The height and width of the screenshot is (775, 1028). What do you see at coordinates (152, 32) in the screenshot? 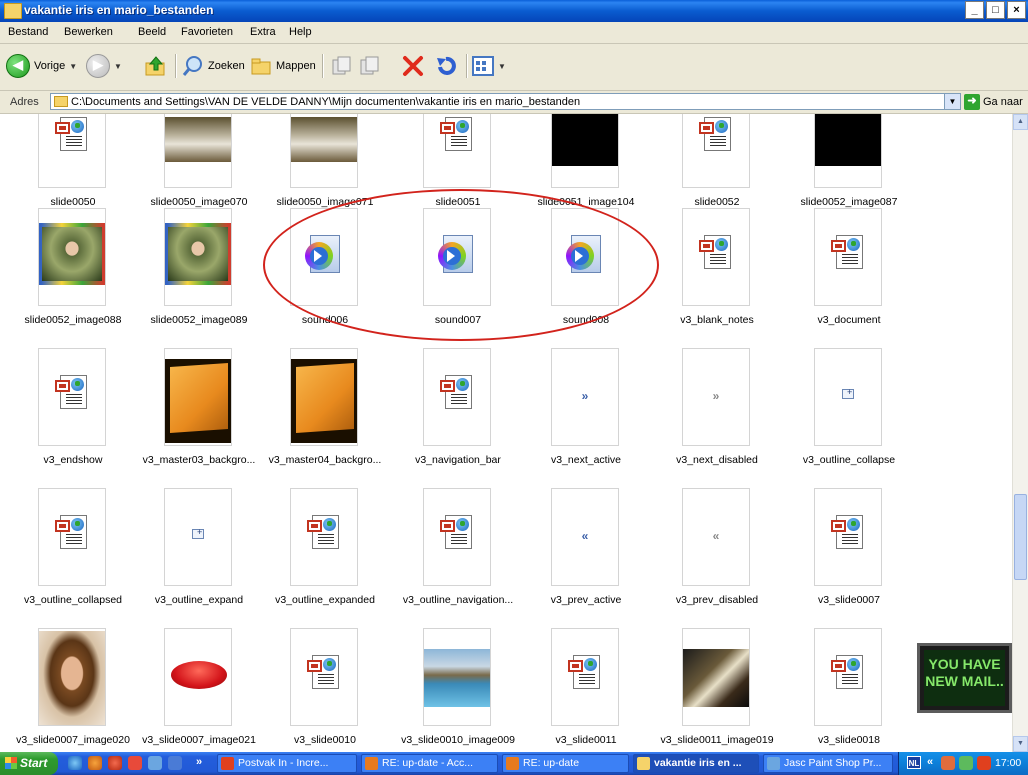
I see `menu-beeld: Beeld` at bounding box center [152, 32].